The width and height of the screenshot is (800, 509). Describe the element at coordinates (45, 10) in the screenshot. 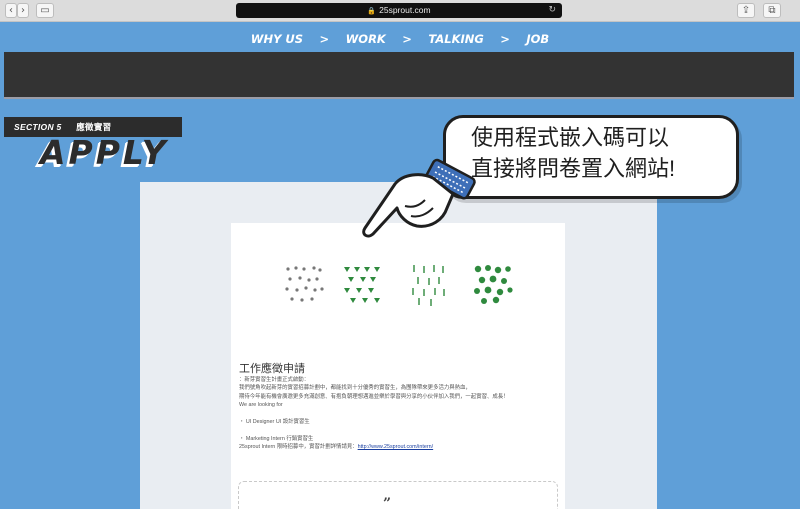

I see `sidebar-toggle-icon: ▭` at that location.